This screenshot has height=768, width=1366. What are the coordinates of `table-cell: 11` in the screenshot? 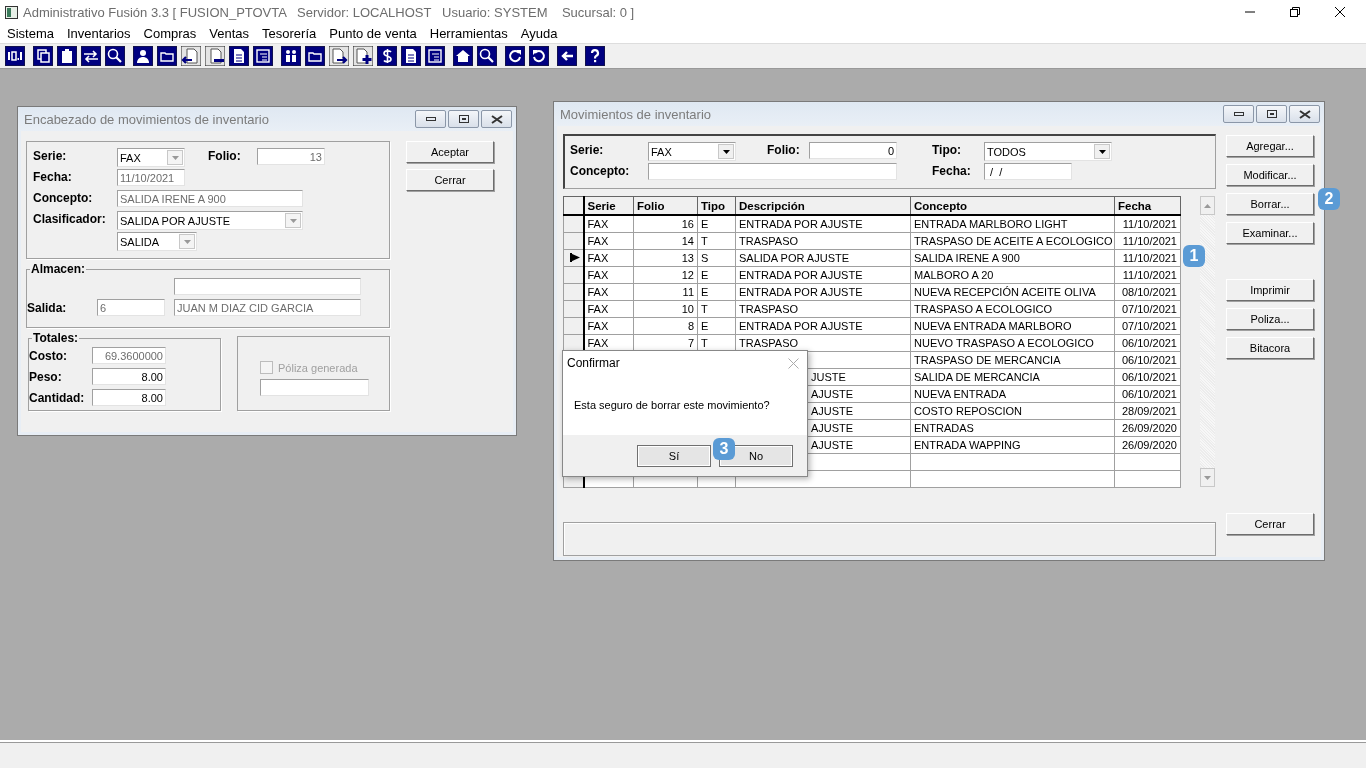 It's located at (665, 292).